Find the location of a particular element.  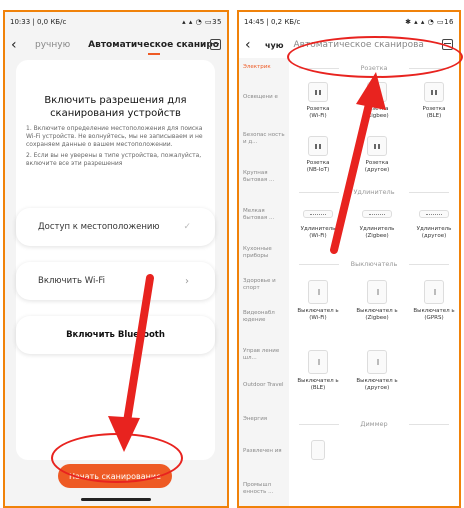

status-battery: ▴ ▴ ◔ ▭35 is located at coordinates (202, 22).